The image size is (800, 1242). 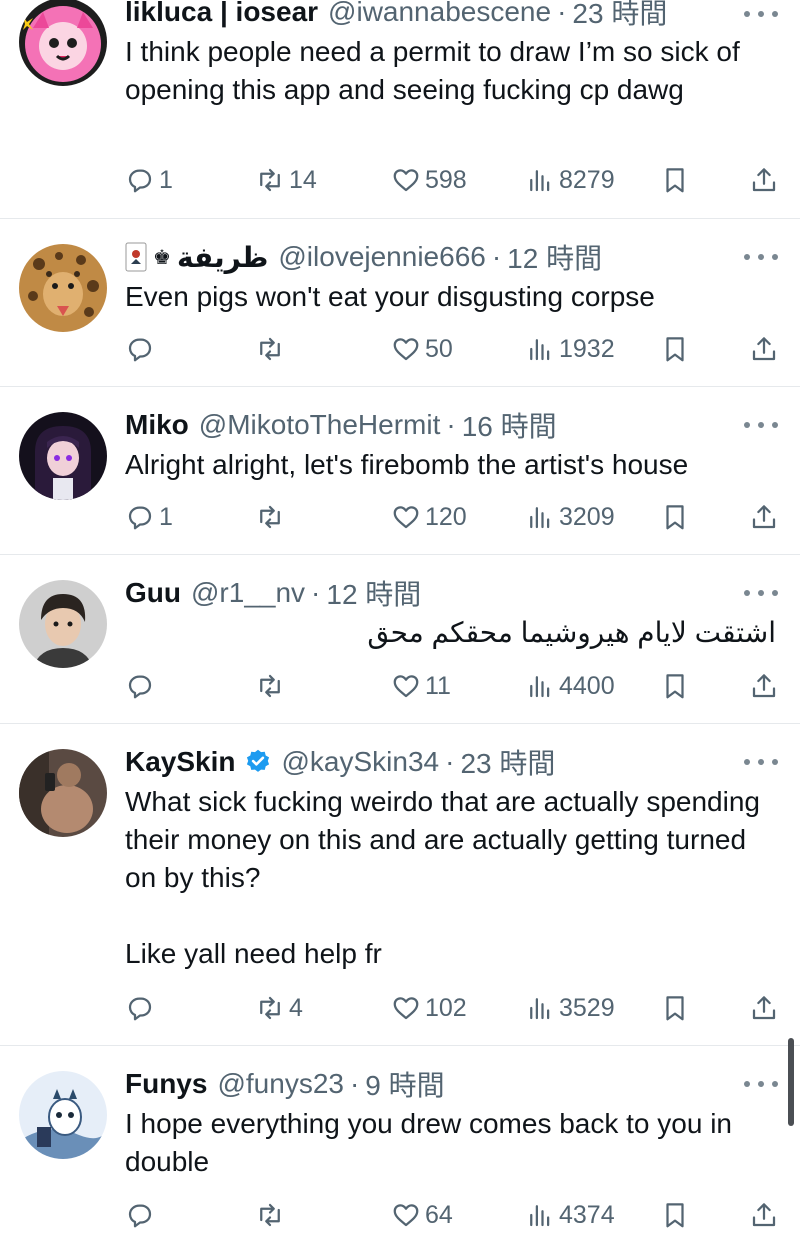 I want to click on post-time: 9 時間, so click(x=404, y=1084).